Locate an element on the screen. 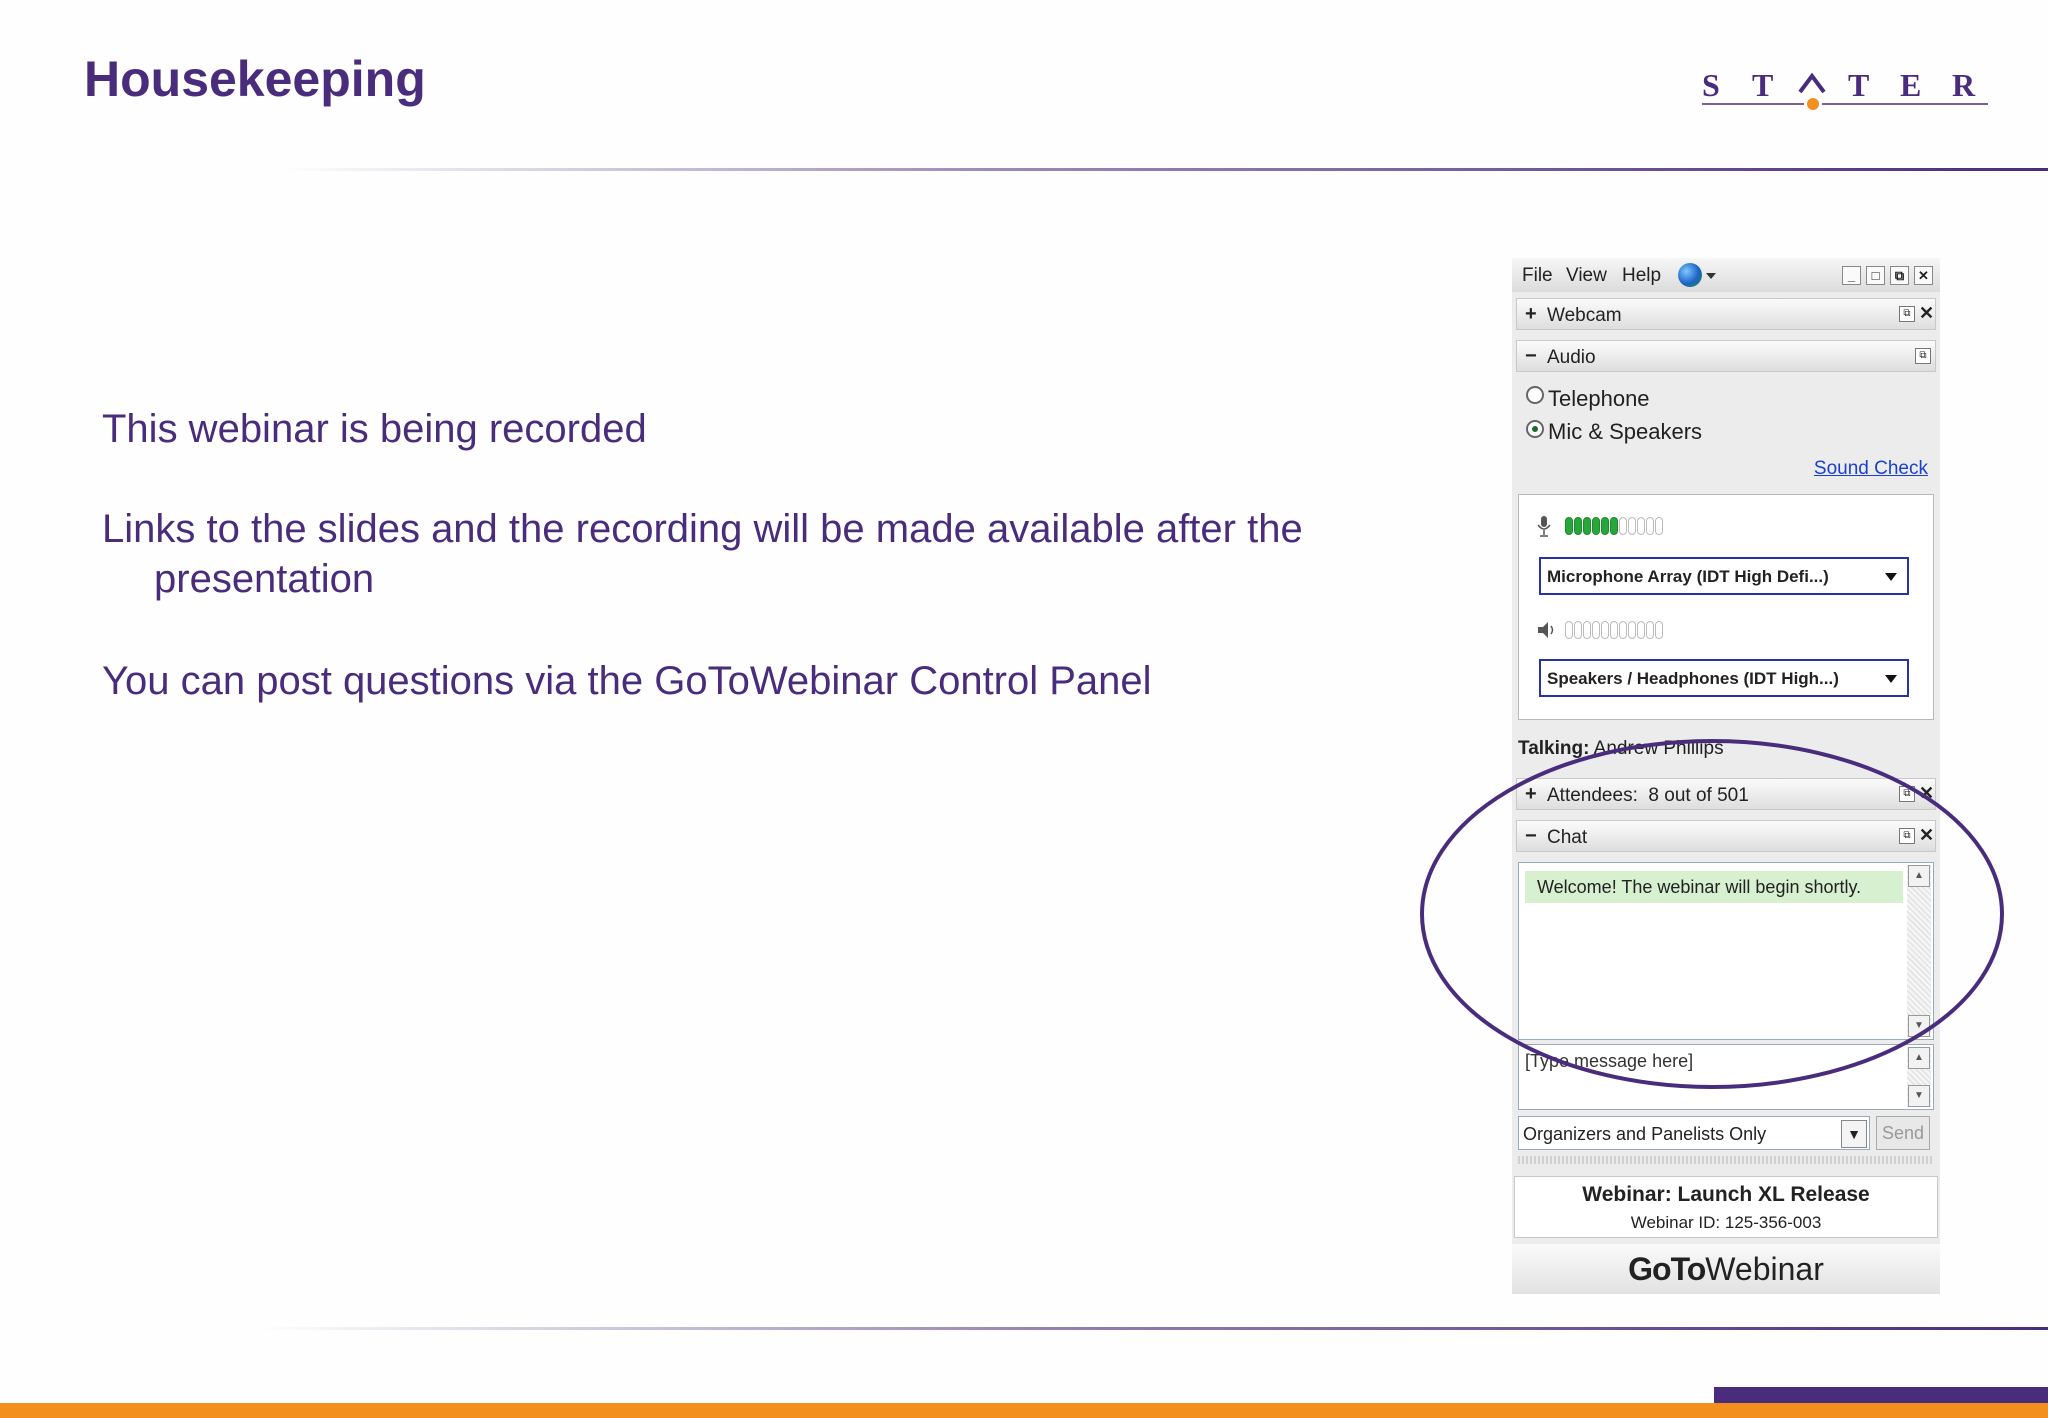 The width and height of the screenshot is (2048, 1418). telephone-radio is located at coordinates (1535, 395).